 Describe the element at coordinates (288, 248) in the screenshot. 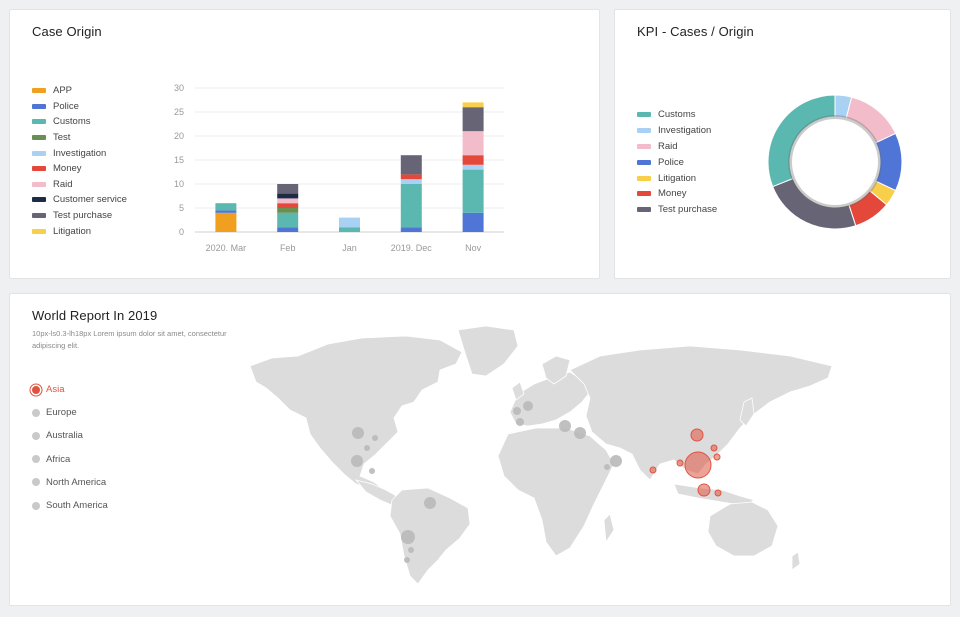

I see `x-tick-label: Feb` at that location.